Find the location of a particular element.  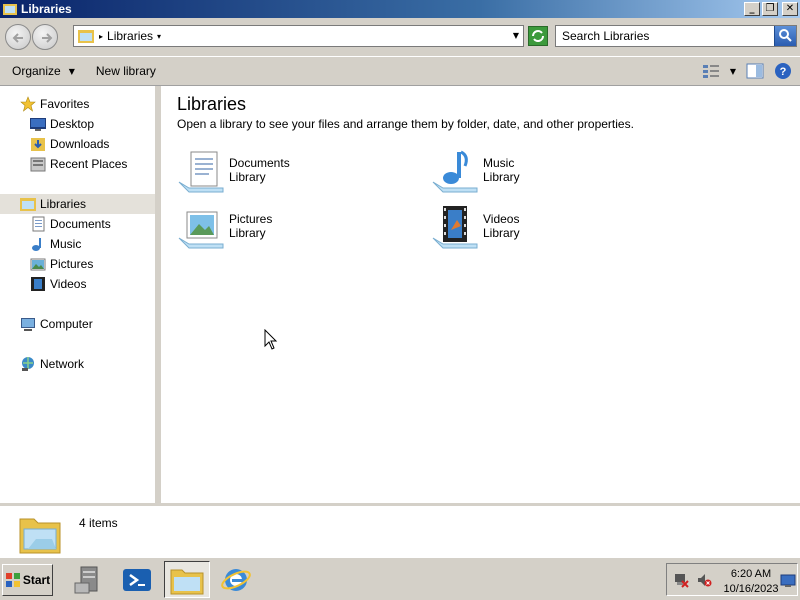

taskbar-powershell is located at coordinates (137, 579).